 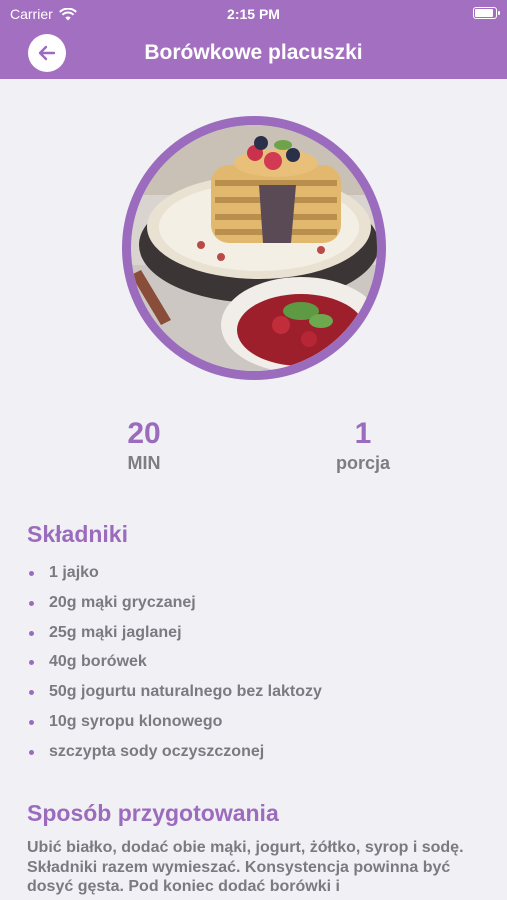 I want to click on recipe-image, so click(x=254, y=248).